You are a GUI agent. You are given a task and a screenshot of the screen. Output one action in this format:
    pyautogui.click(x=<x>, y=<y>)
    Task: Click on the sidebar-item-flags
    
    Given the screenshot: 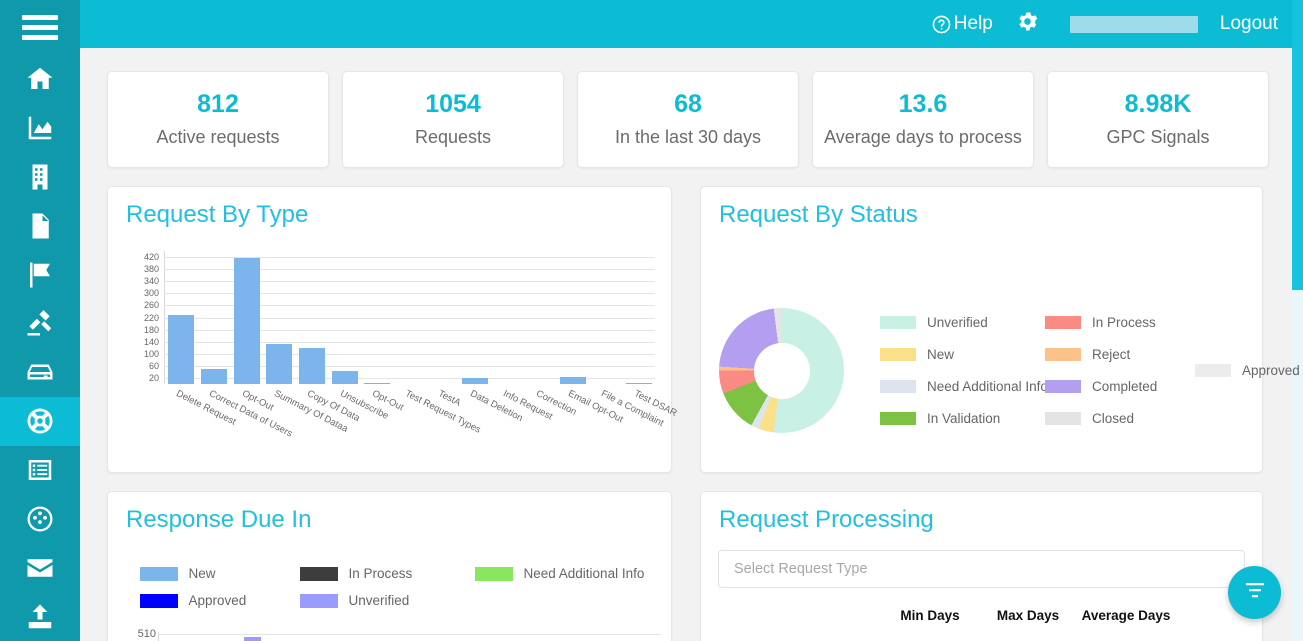 What is the action you would take?
    pyautogui.click(x=40, y=274)
    